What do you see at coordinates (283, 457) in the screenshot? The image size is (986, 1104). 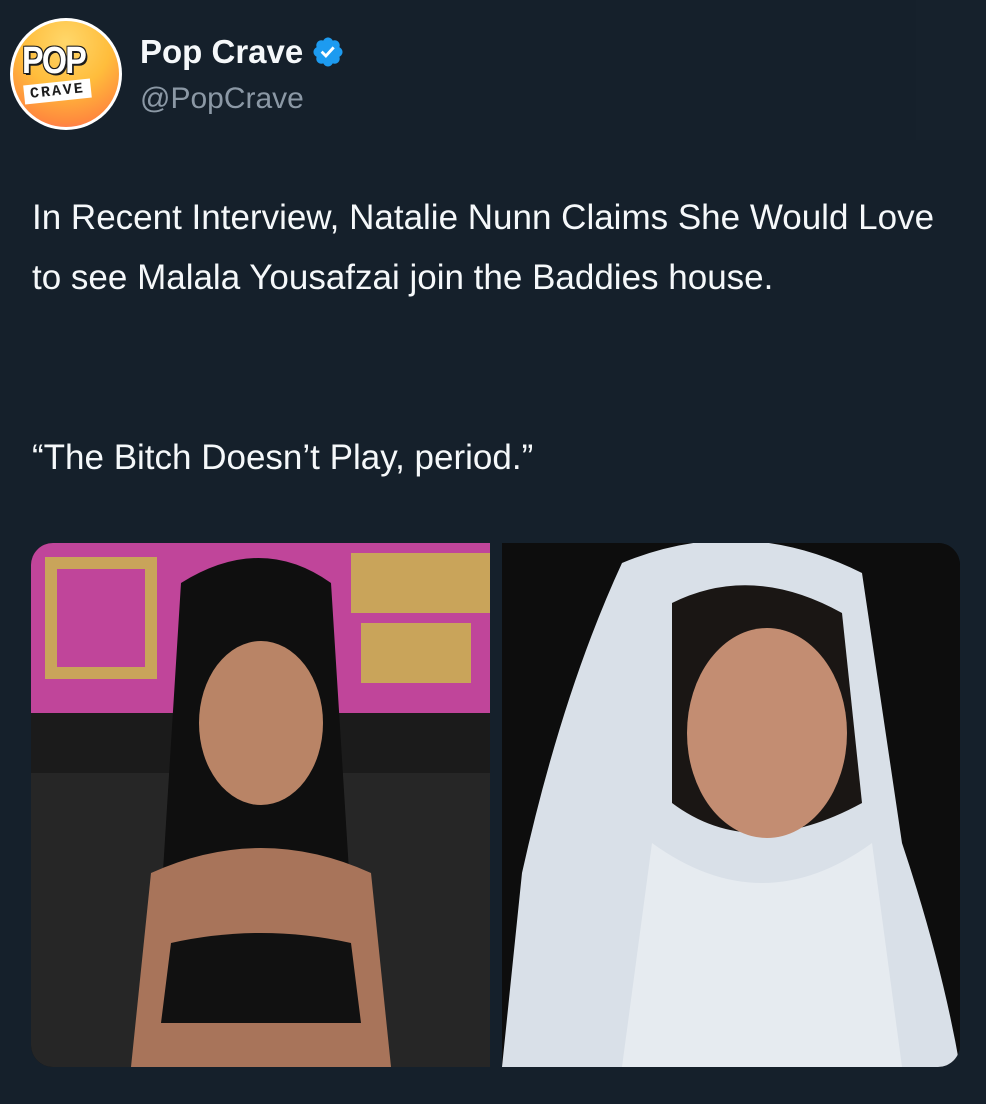 I see `tweet-quote: “The Bitch Doesn’t Play, period.”` at bounding box center [283, 457].